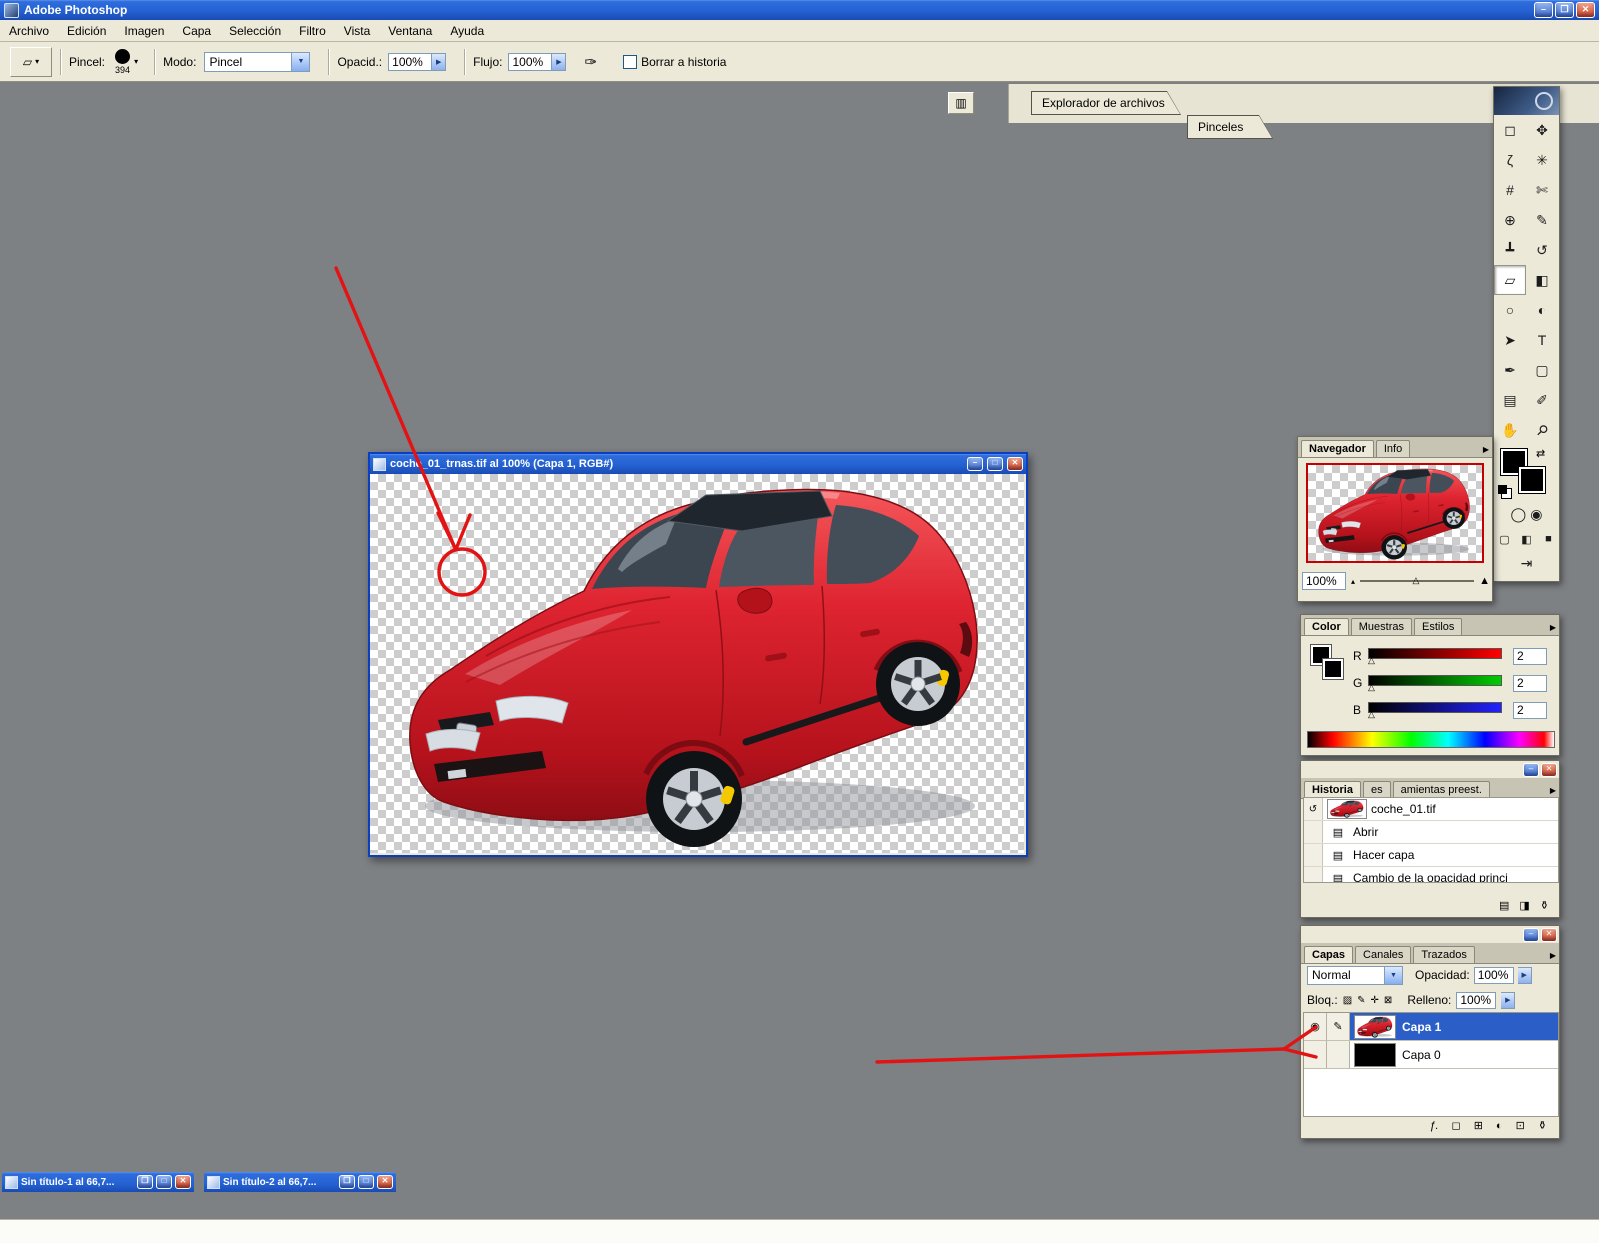 The height and width of the screenshot is (1243, 1599). I want to click on crop-tool: #, so click(1510, 190).